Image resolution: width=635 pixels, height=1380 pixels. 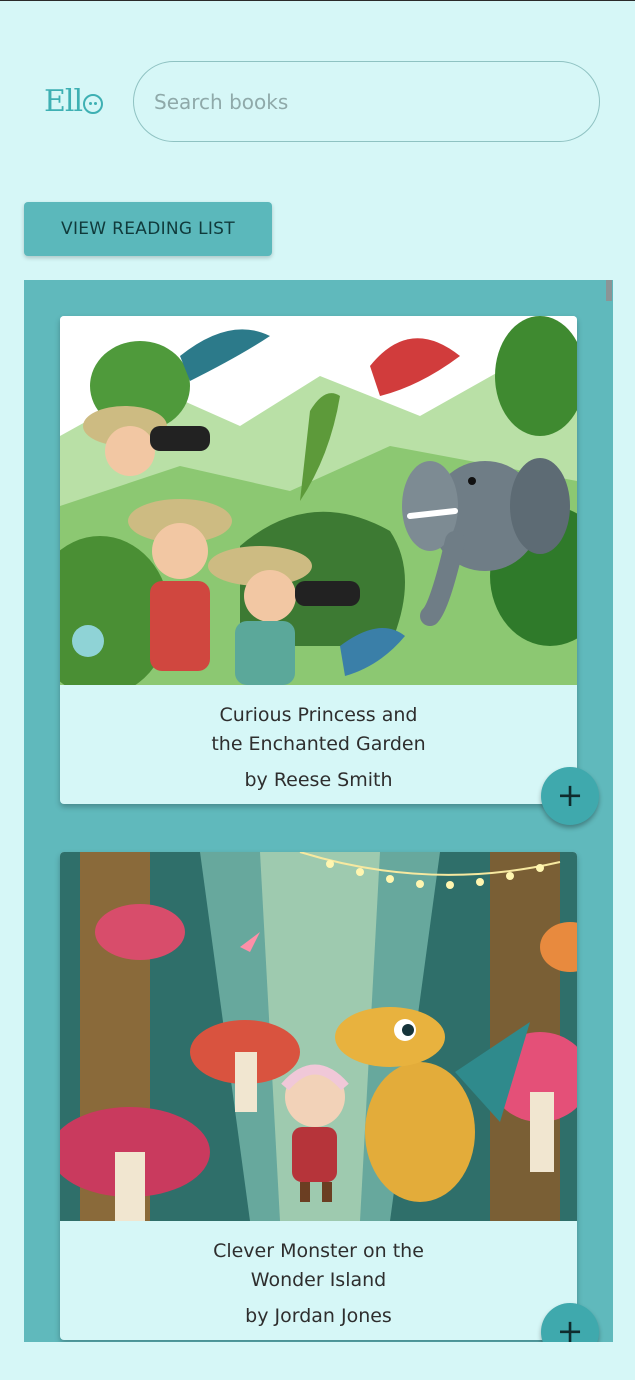 What do you see at coordinates (93, 103) in the screenshot?
I see `logo-face-icon` at bounding box center [93, 103].